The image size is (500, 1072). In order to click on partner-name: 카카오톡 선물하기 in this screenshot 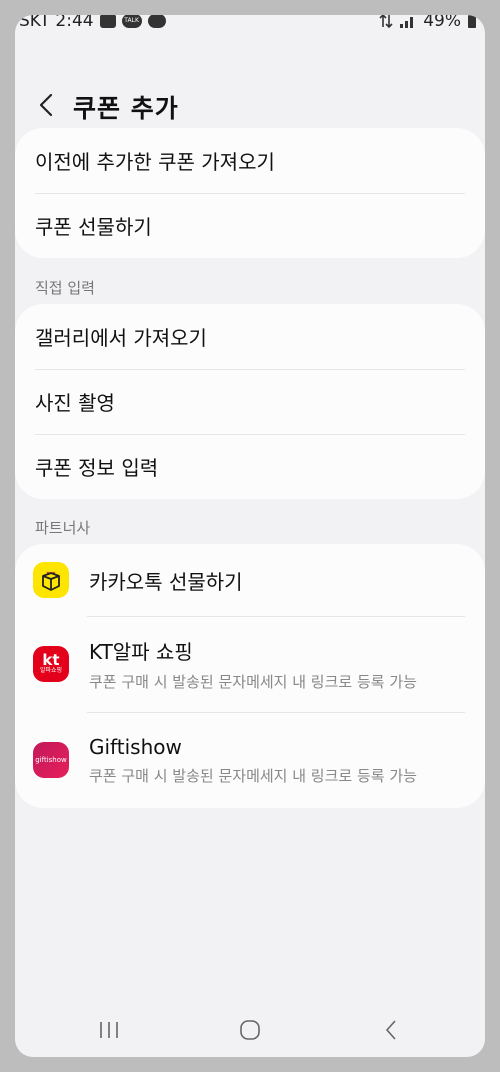, I will do `click(166, 581)`.